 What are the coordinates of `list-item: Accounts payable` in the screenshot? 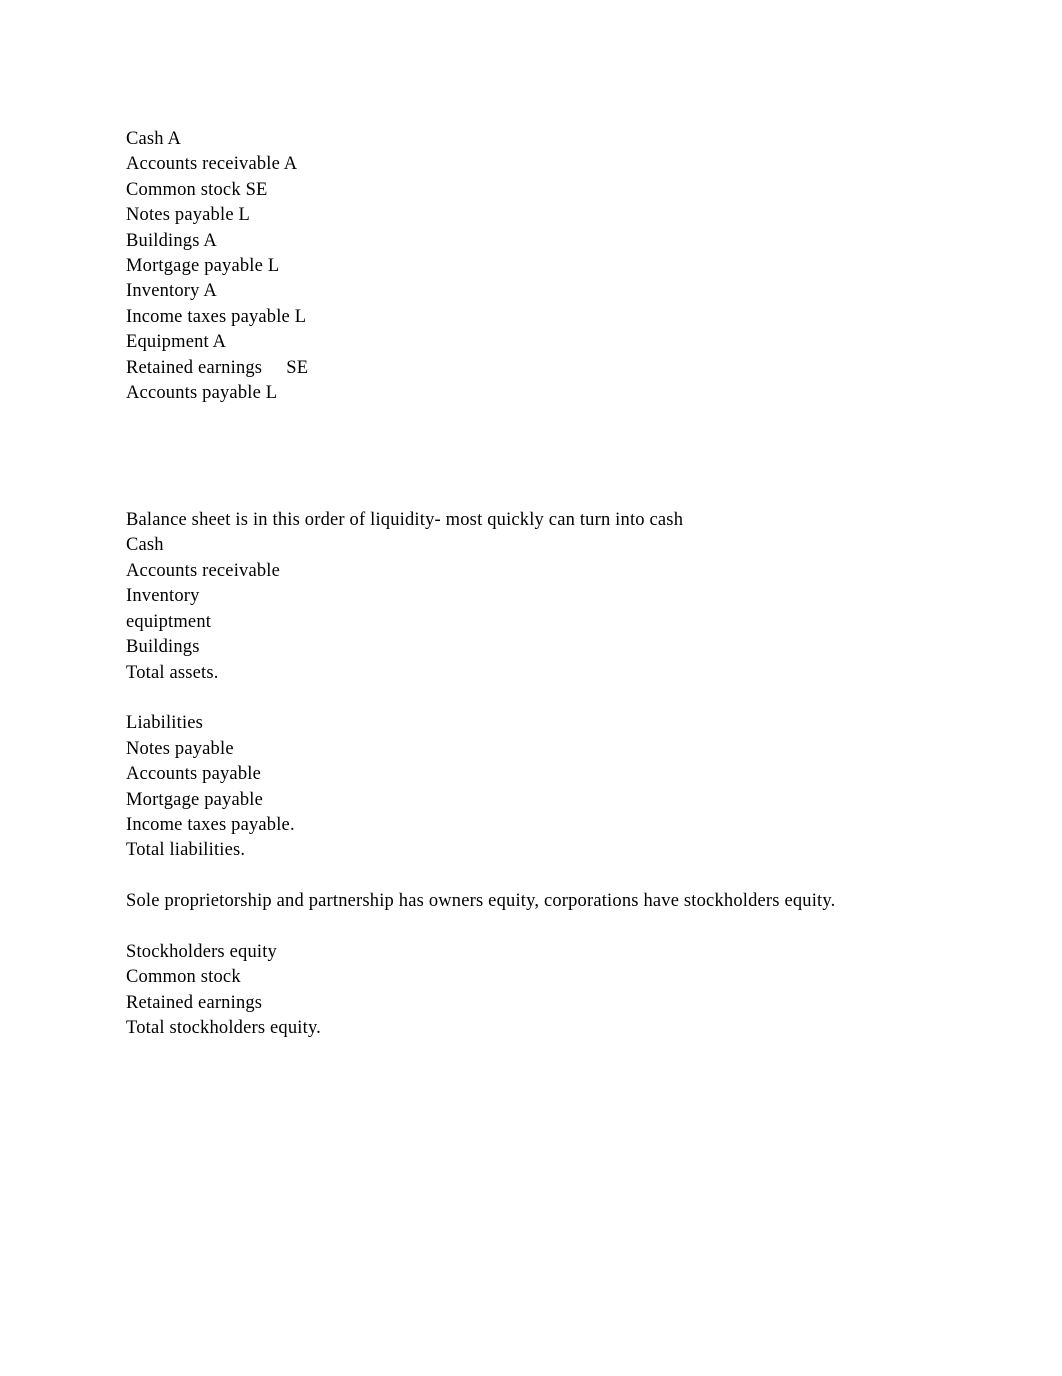 It's located at (193, 774).